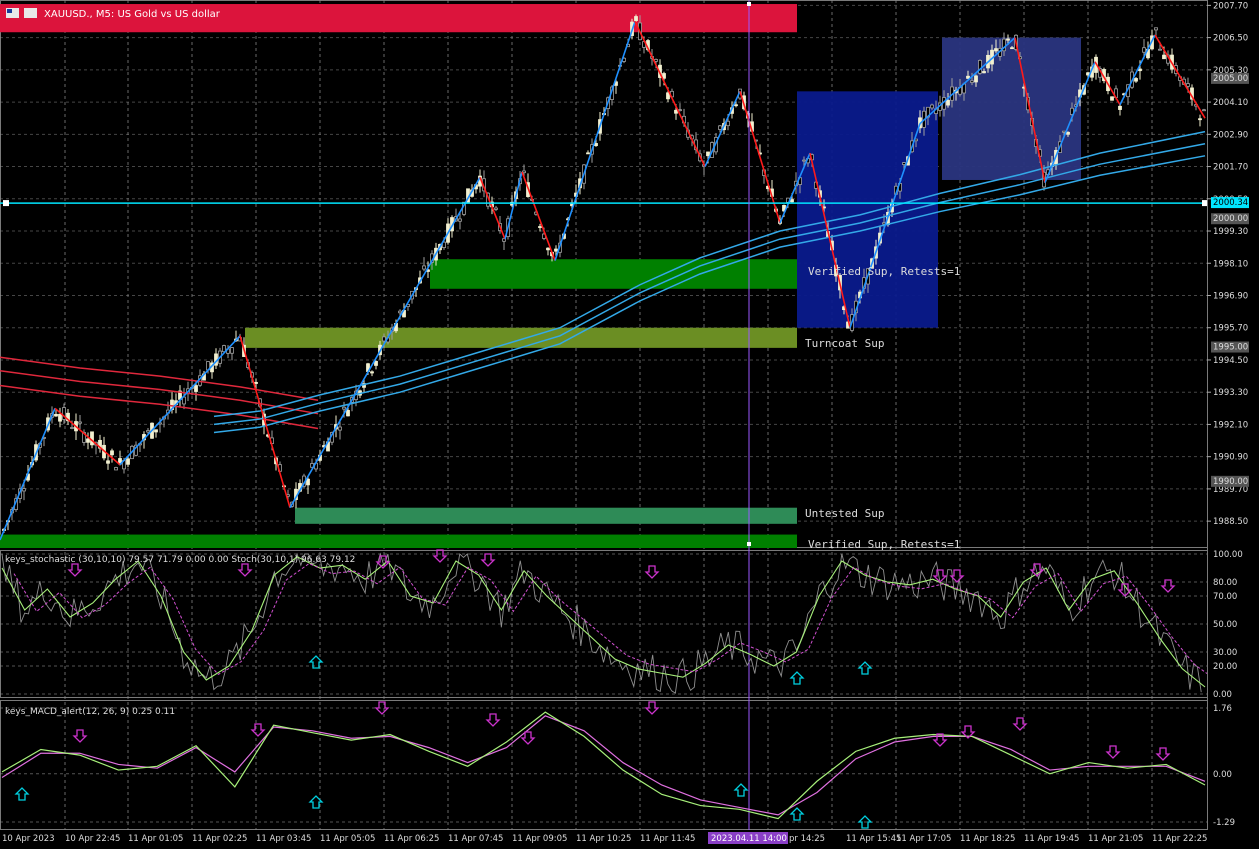  I want to click on time-label: 11 Apr 06:25, so click(411, 839).